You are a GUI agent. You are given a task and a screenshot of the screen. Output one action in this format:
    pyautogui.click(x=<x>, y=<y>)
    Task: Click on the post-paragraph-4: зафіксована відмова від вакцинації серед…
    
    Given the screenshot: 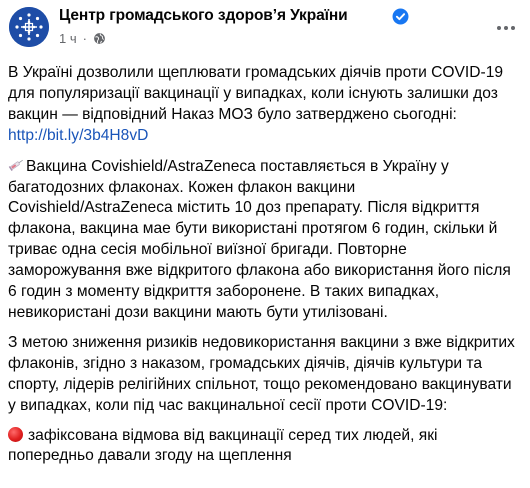 What is the action you would take?
    pyautogui.click(x=265, y=447)
    